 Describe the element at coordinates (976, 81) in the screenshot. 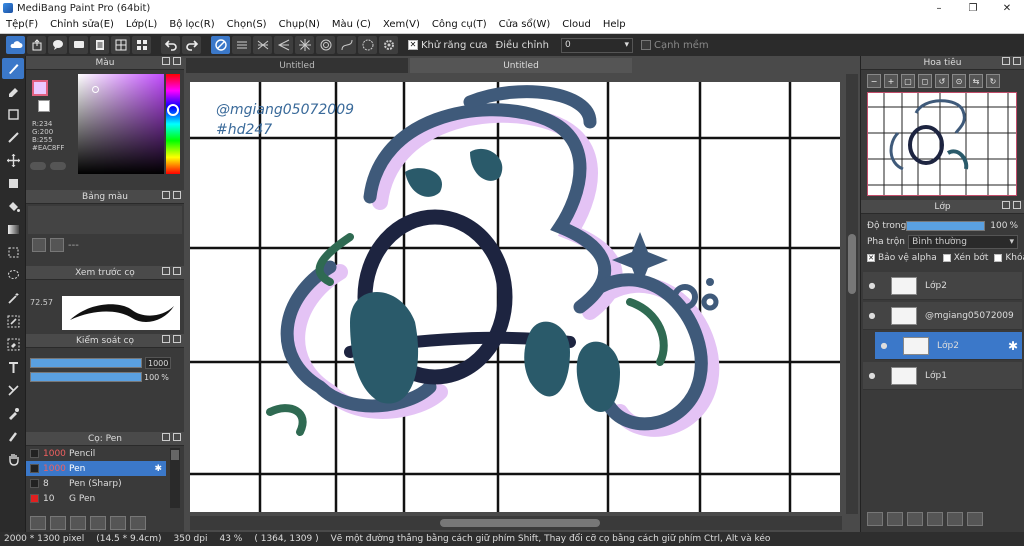

I see `flip-icon: ⇆` at that location.